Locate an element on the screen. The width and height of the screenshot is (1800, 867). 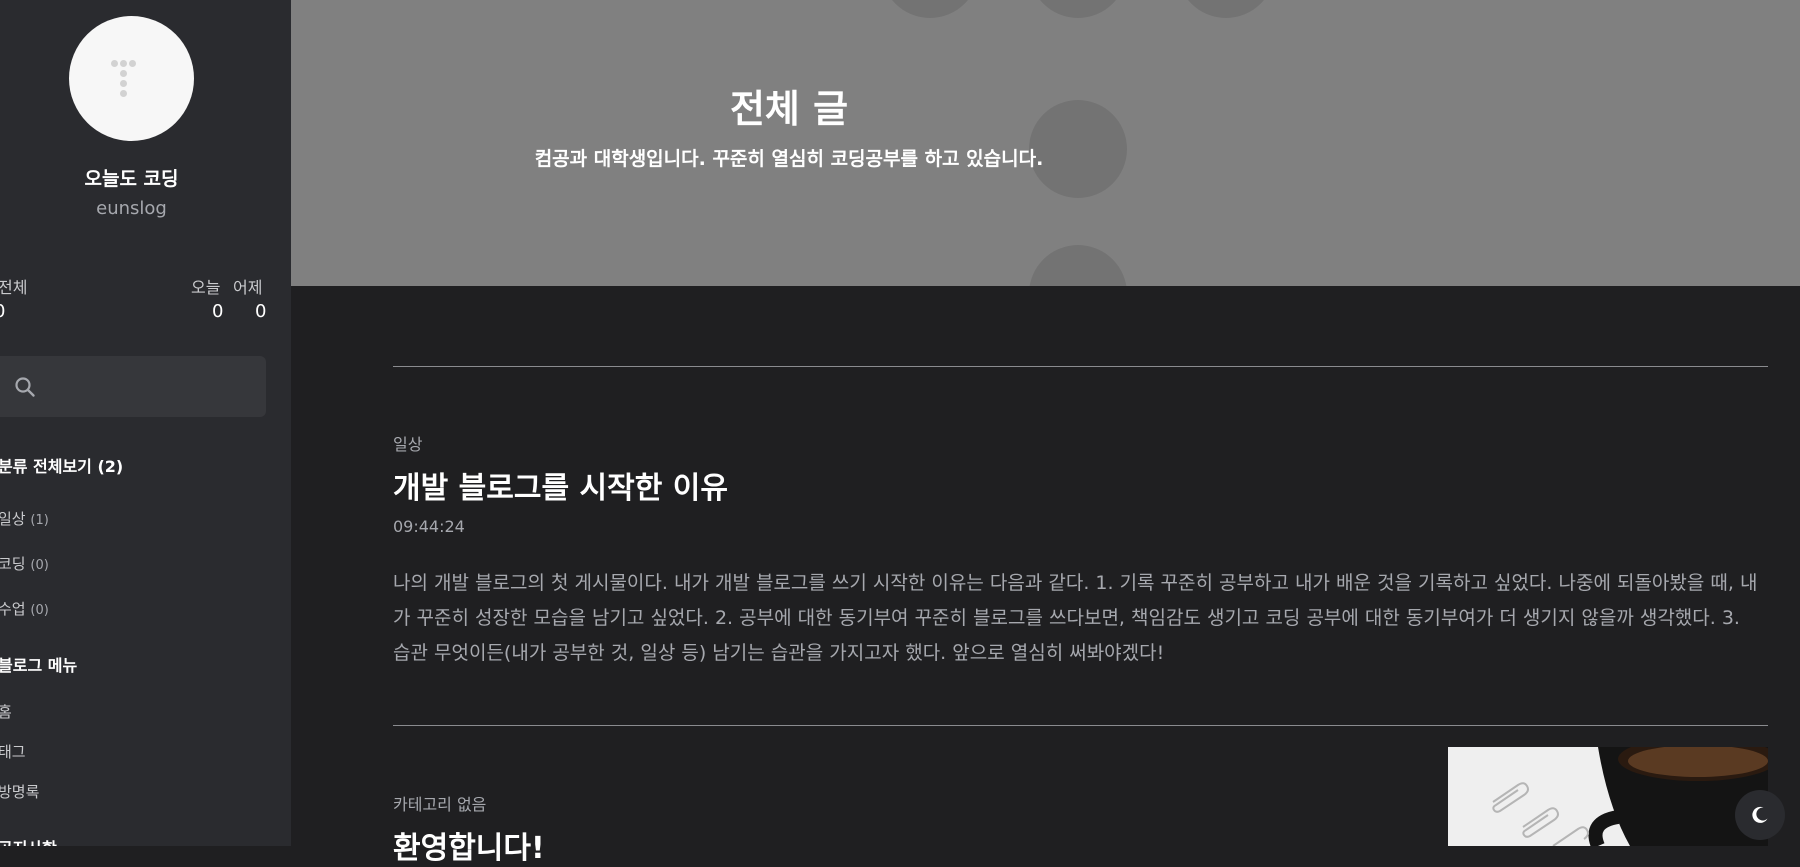
category-count: (1) is located at coordinates (39, 520).